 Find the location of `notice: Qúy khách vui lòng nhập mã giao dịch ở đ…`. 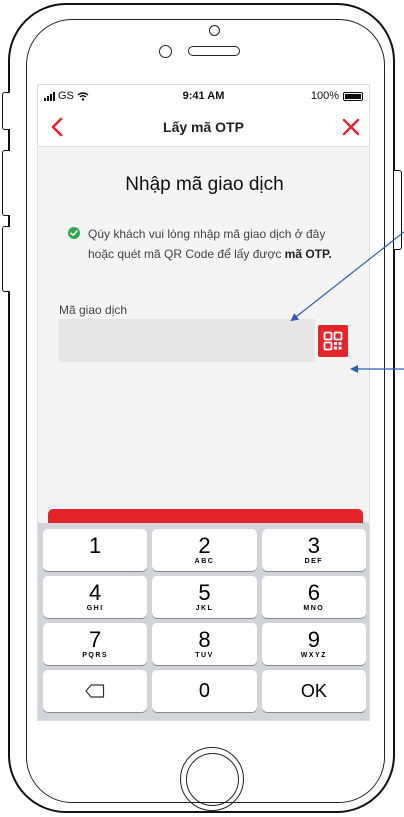

notice: Qúy khách vui lòng nhập mã giao dịch ở đ… is located at coordinates (208, 244).